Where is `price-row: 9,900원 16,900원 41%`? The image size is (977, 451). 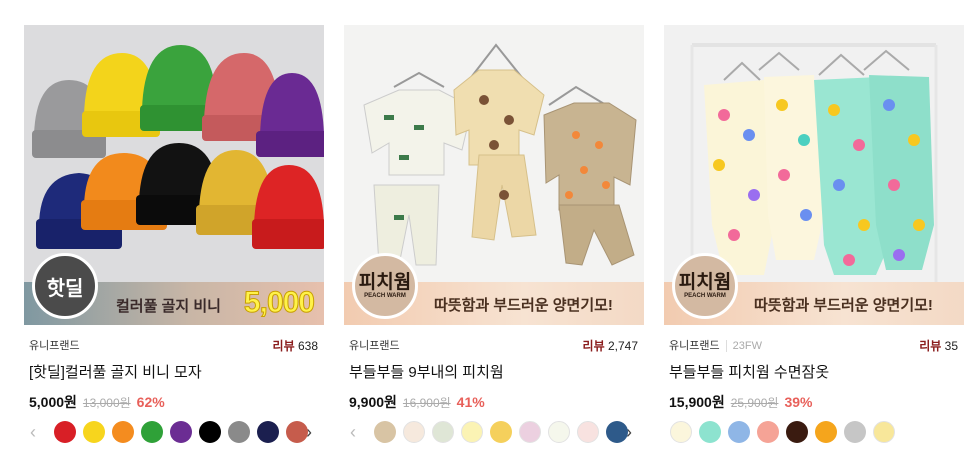
price-row: 9,900원 16,900원 41% is located at coordinates (417, 402).